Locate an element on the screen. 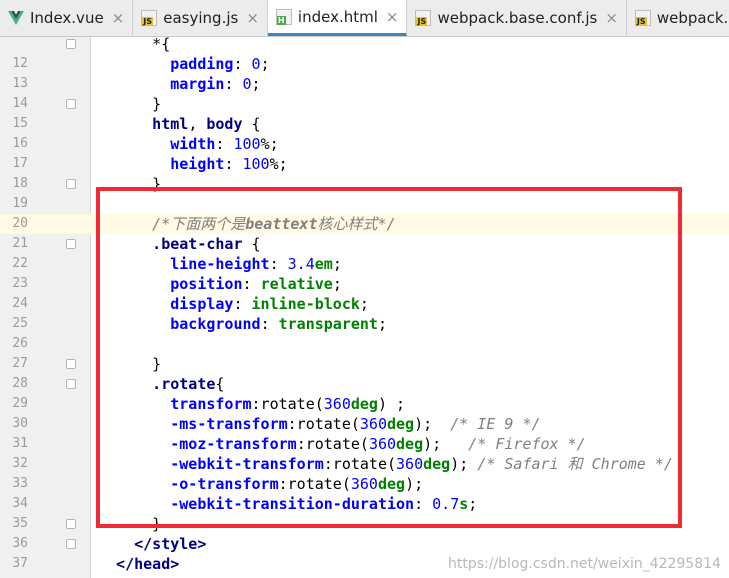 The height and width of the screenshot is (578, 729). code-text: </style> is located at coordinates (152, 544).